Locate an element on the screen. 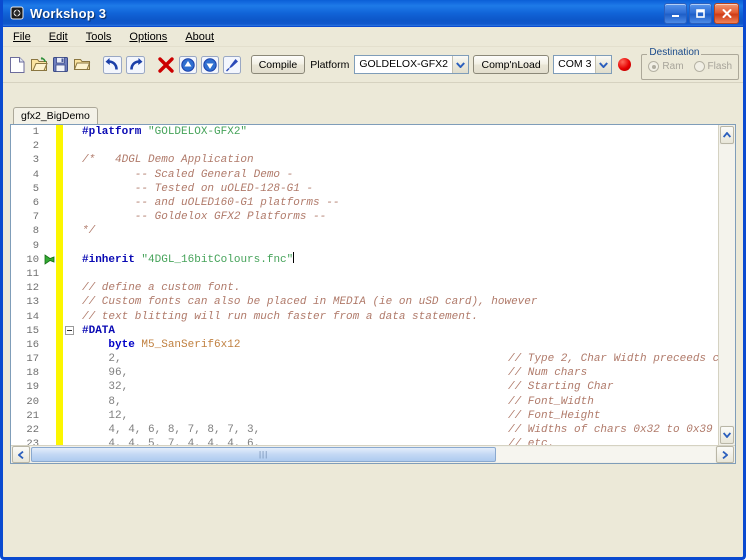 The width and height of the screenshot is (746, 560). scroll-left-button is located at coordinates (21, 454).